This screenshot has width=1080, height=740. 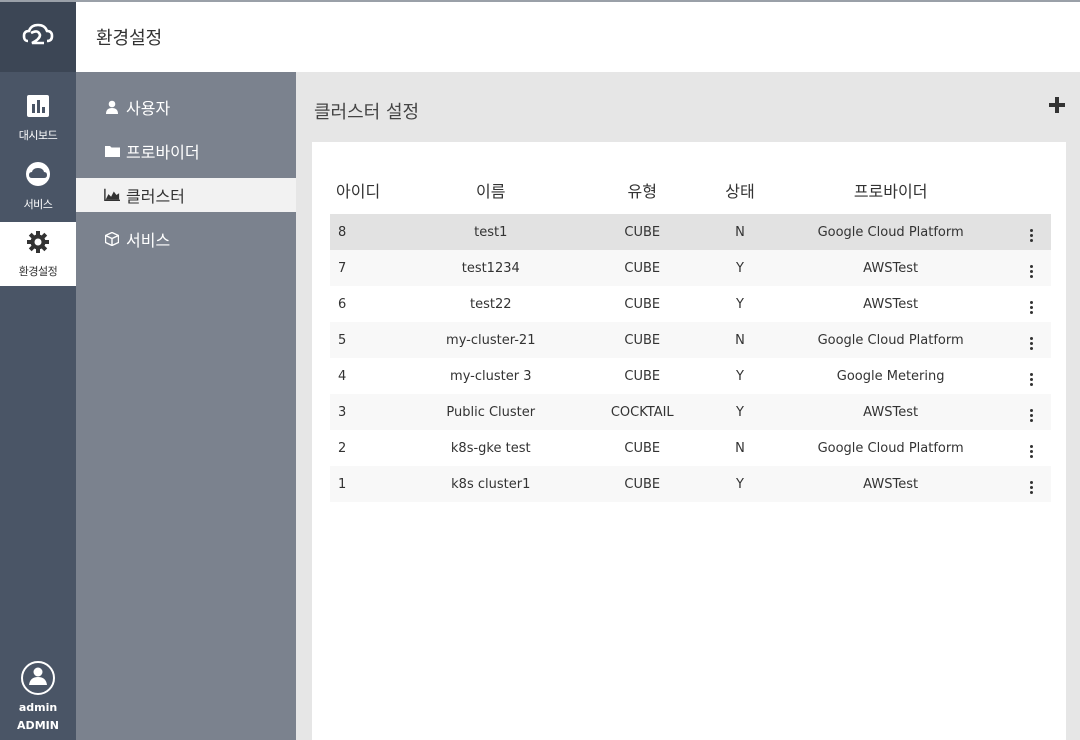 What do you see at coordinates (186, 107) in the screenshot?
I see `submenu-item-users: 사용자` at bounding box center [186, 107].